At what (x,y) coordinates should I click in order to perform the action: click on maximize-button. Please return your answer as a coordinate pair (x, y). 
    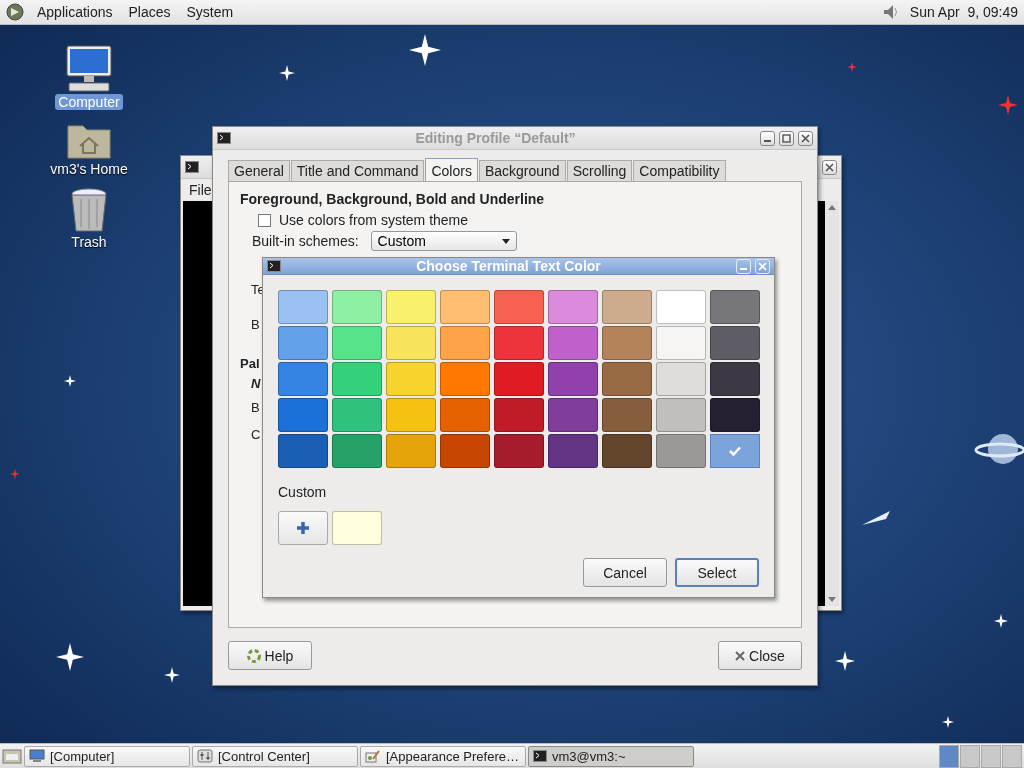
    Looking at the image, I should click on (786, 138).